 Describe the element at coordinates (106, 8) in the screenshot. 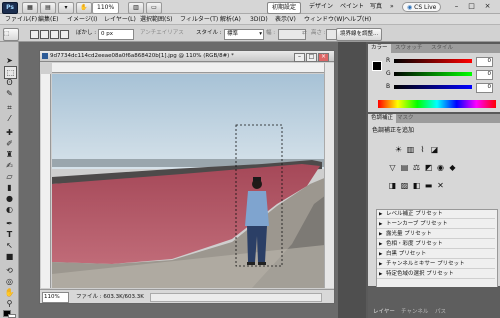

I see `zoom-level-dropdown: 110%` at that location.